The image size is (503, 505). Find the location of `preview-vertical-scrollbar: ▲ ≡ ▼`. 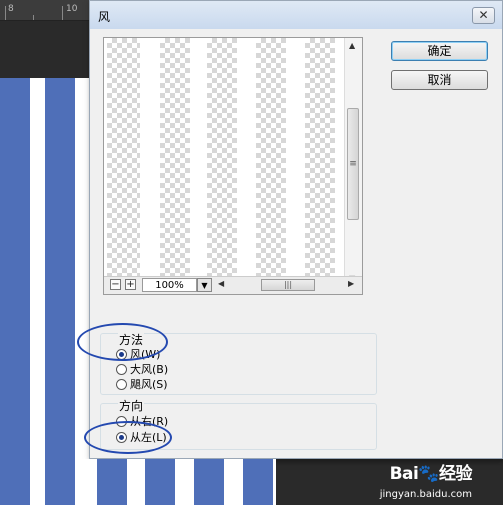

preview-vertical-scrollbar: ▲ ≡ ▼ is located at coordinates (353, 162).